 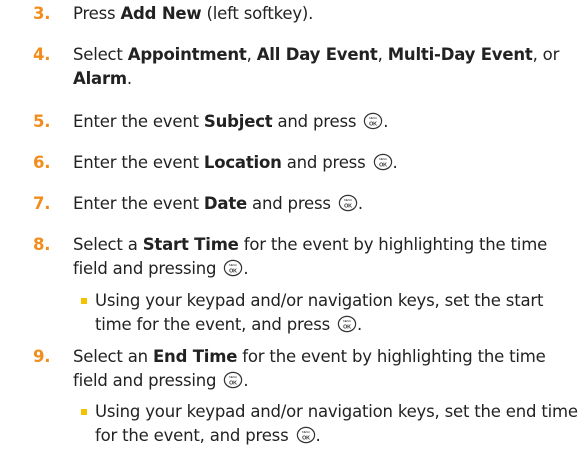 I want to click on step-3: 3. Press Add New (left softkey)., so click(x=306, y=14).